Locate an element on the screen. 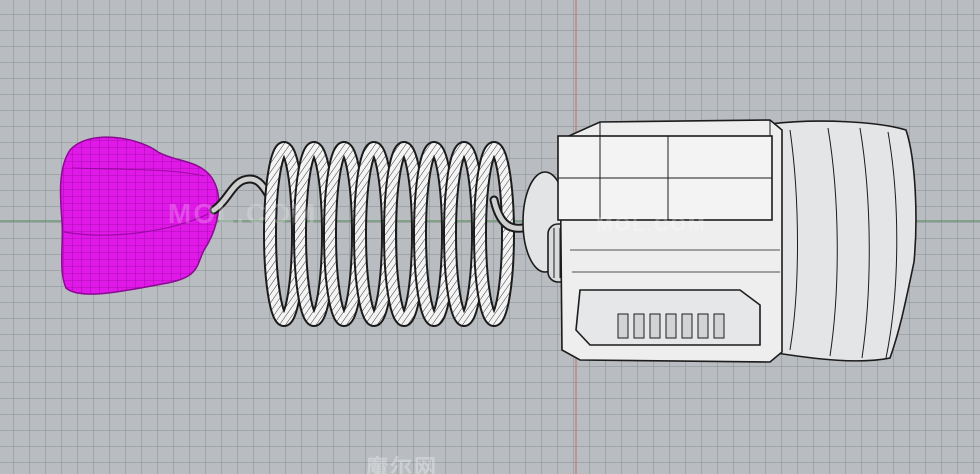 The height and width of the screenshot is (474, 980). vent-slots is located at coordinates (671, 326).